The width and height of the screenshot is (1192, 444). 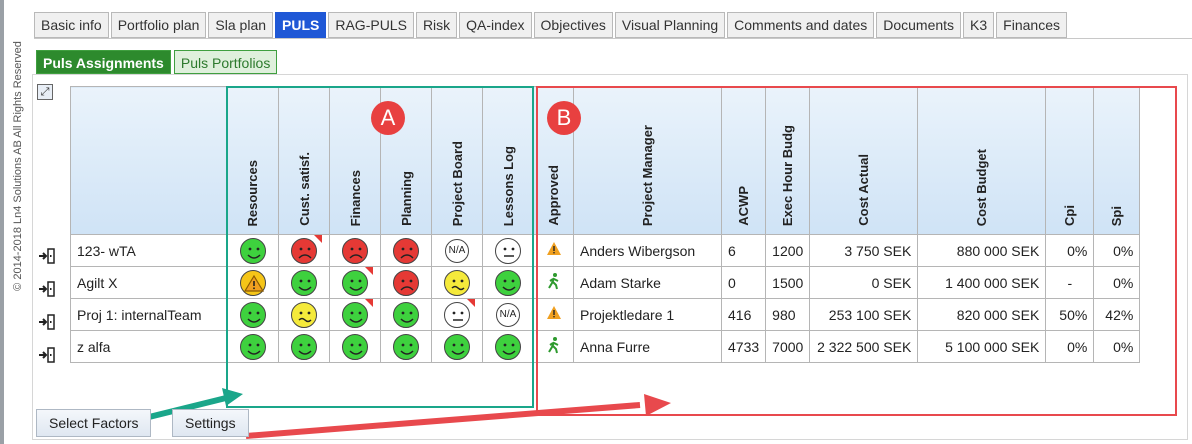 I want to click on red-arrow-head, so click(x=657, y=405).